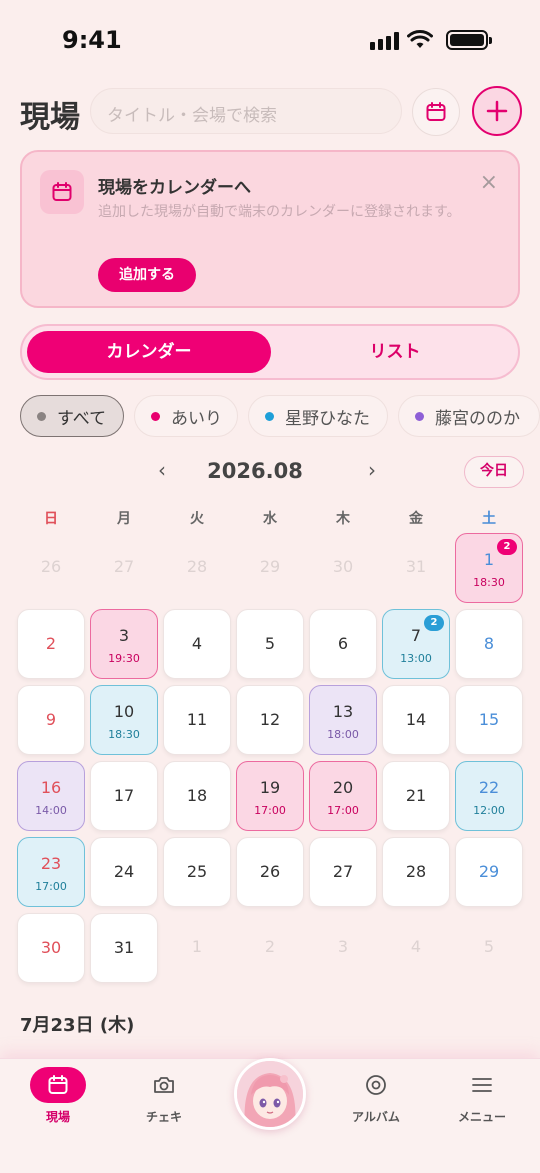  I want to click on chevron-left-icon: ‹, so click(162, 470).